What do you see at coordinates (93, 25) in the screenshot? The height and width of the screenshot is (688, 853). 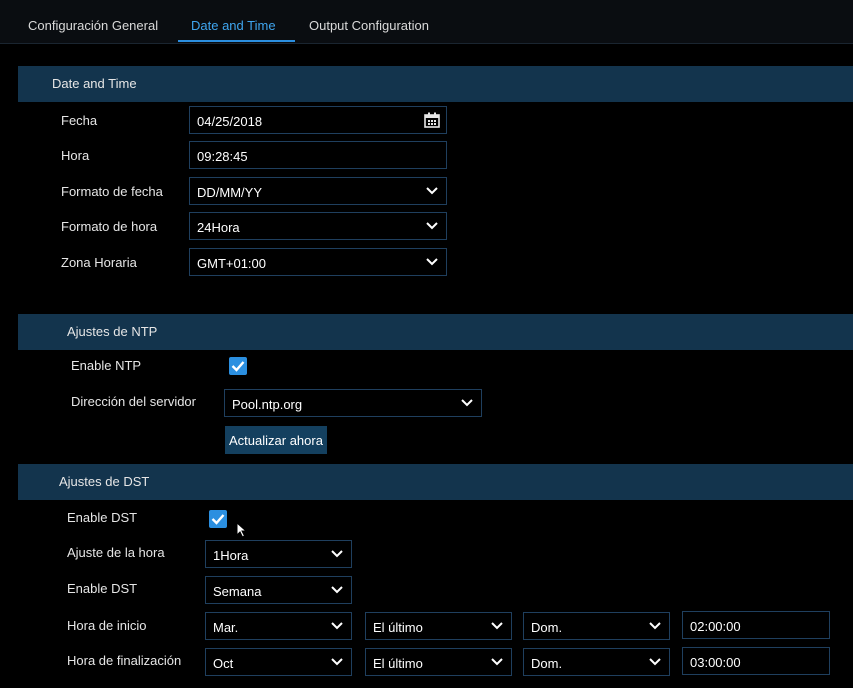 I see `tab-general: Configuración General` at bounding box center [93, 25].